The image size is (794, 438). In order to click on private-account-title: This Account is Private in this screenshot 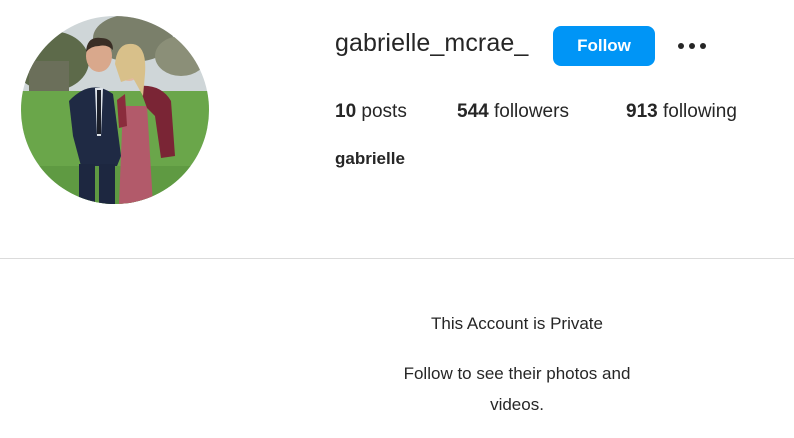, I will do `click(517, 323)`.